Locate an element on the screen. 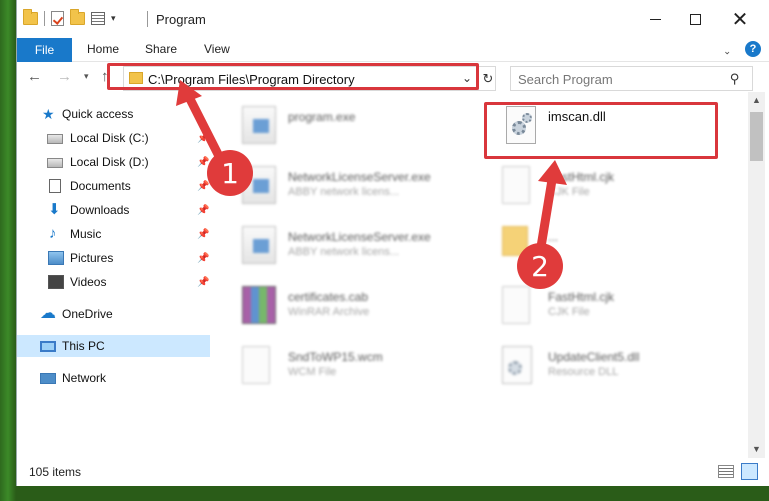 The width and height of the screenshot is (769, 501). disk-icon is located at coordinates (55, 163).